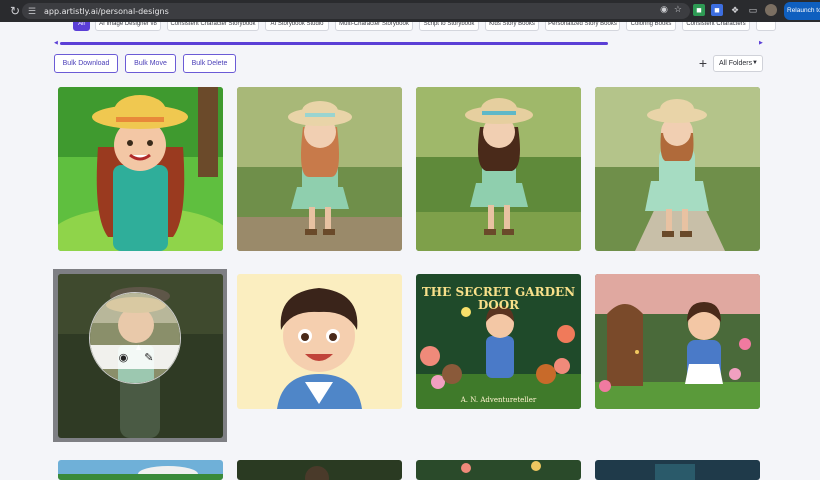 Image resolution: width=820 pixels, height=480 pixels. I want to click on photo-girl-path-3-image, so click(677, 169).